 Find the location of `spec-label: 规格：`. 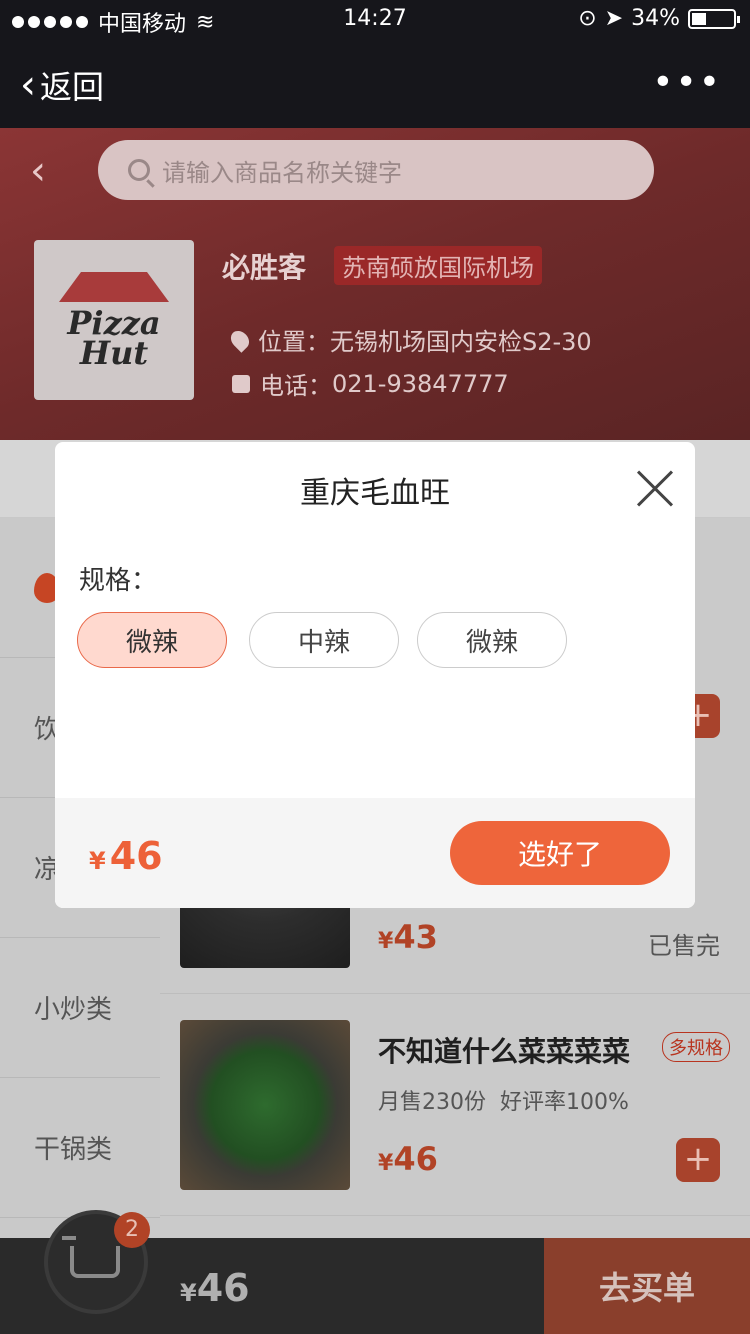

spec-label: 规格： is located at coordinates (118, 581).